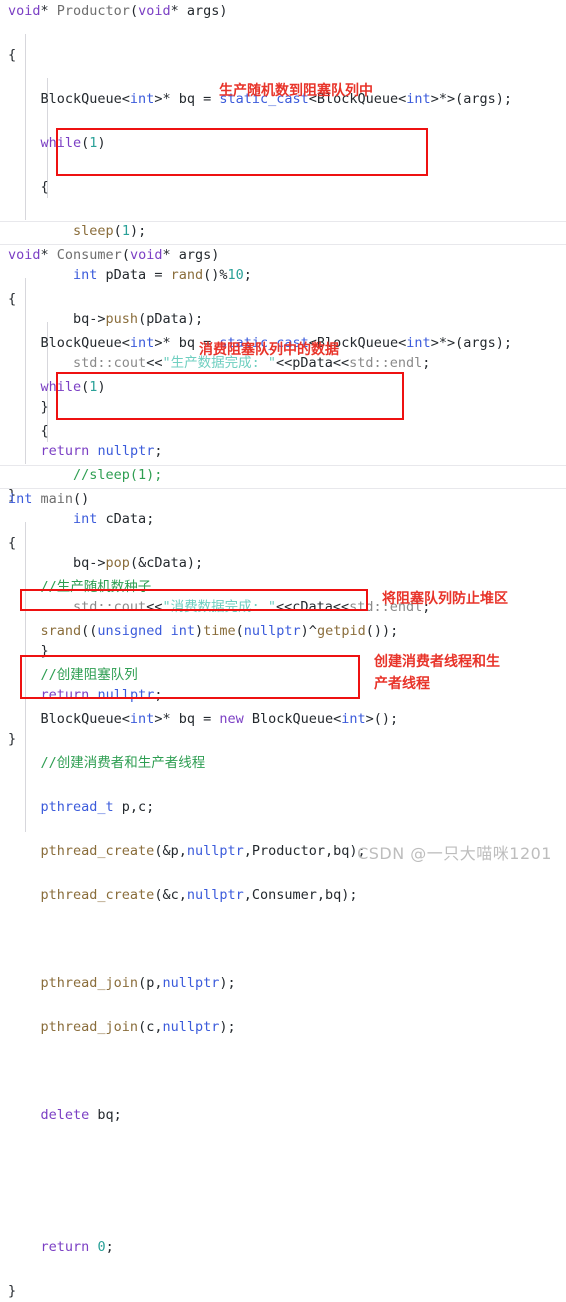 This screenshot has width=566, height=1302. Describe the element at coordinates (12, 1291) in the screenshot. I see `code-line: }` at that location.